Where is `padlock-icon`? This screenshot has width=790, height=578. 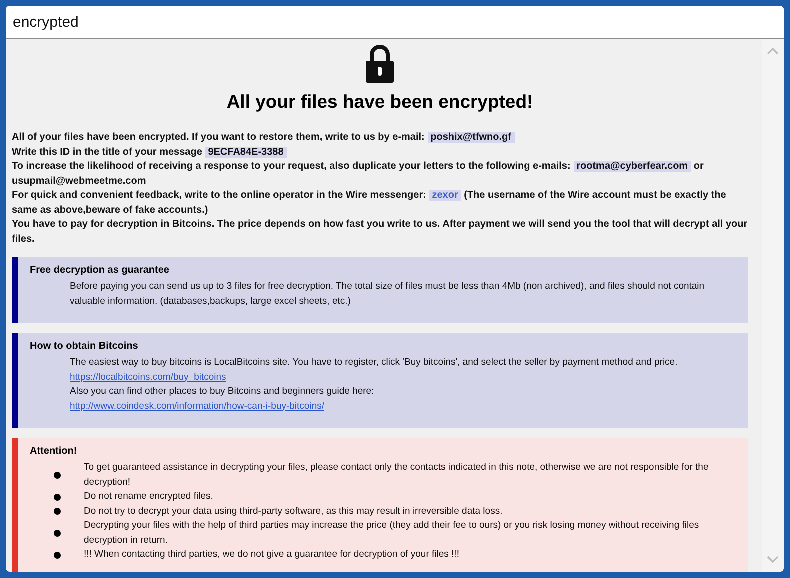
padlock-icon is located at coordinates (380, 64).